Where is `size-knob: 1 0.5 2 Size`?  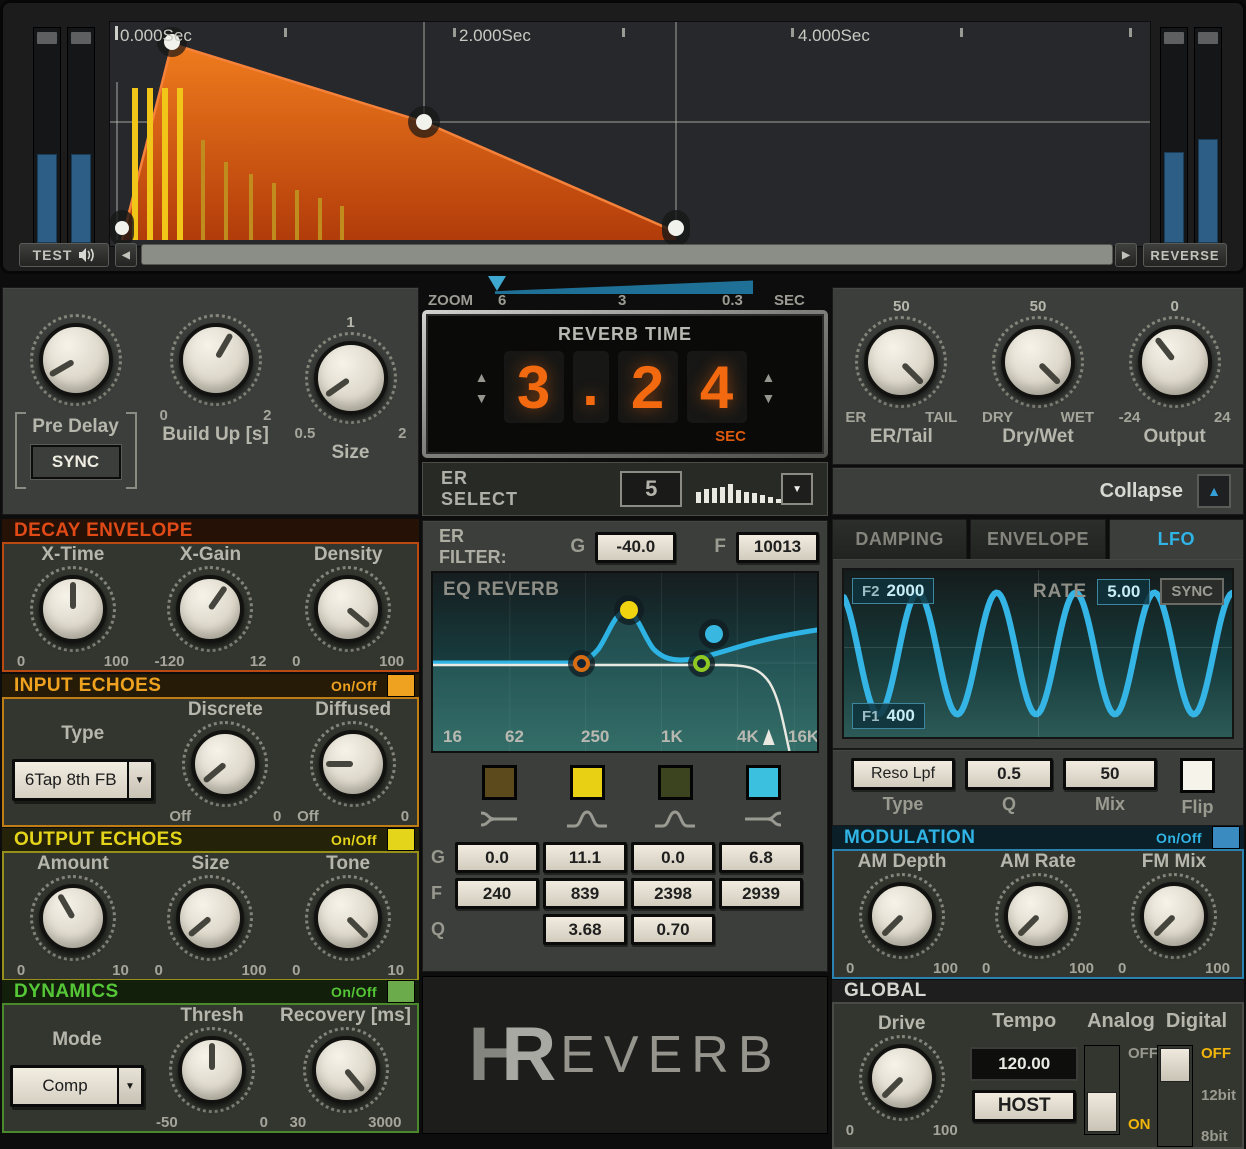
size-knob: 1 0.5 2 Size is located at coordinates (351, 414).